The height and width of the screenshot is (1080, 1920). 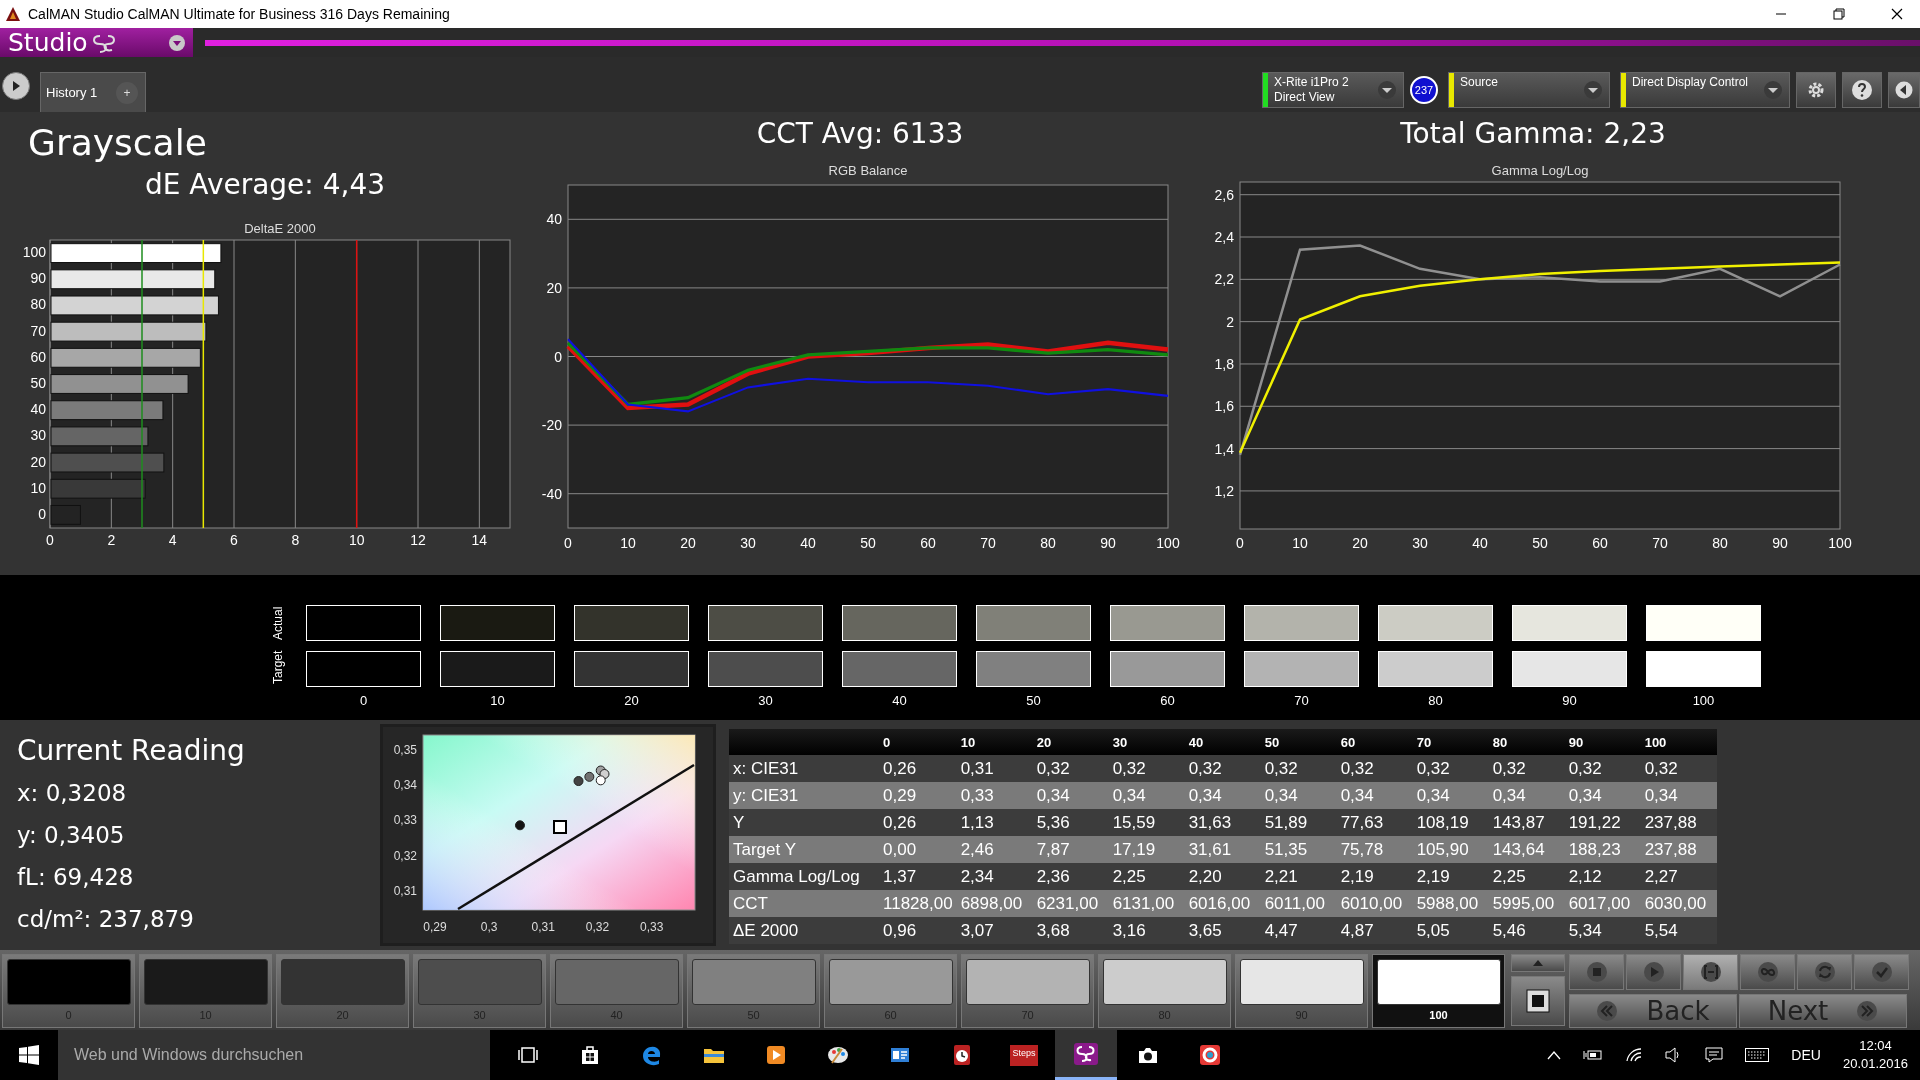 I want to click on table-cell: 3,65, so click(x=1222, y=930).